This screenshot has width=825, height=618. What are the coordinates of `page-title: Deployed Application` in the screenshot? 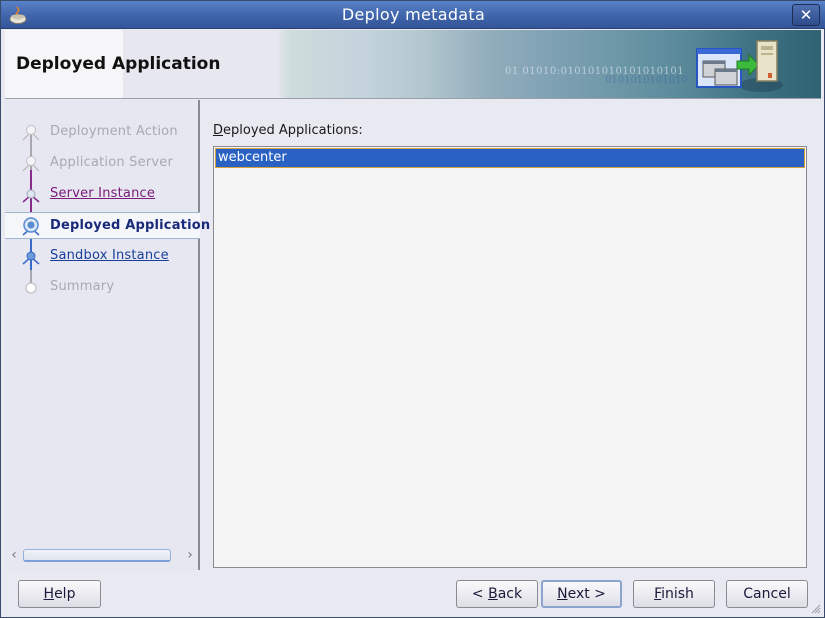 It's located at (118, 64).